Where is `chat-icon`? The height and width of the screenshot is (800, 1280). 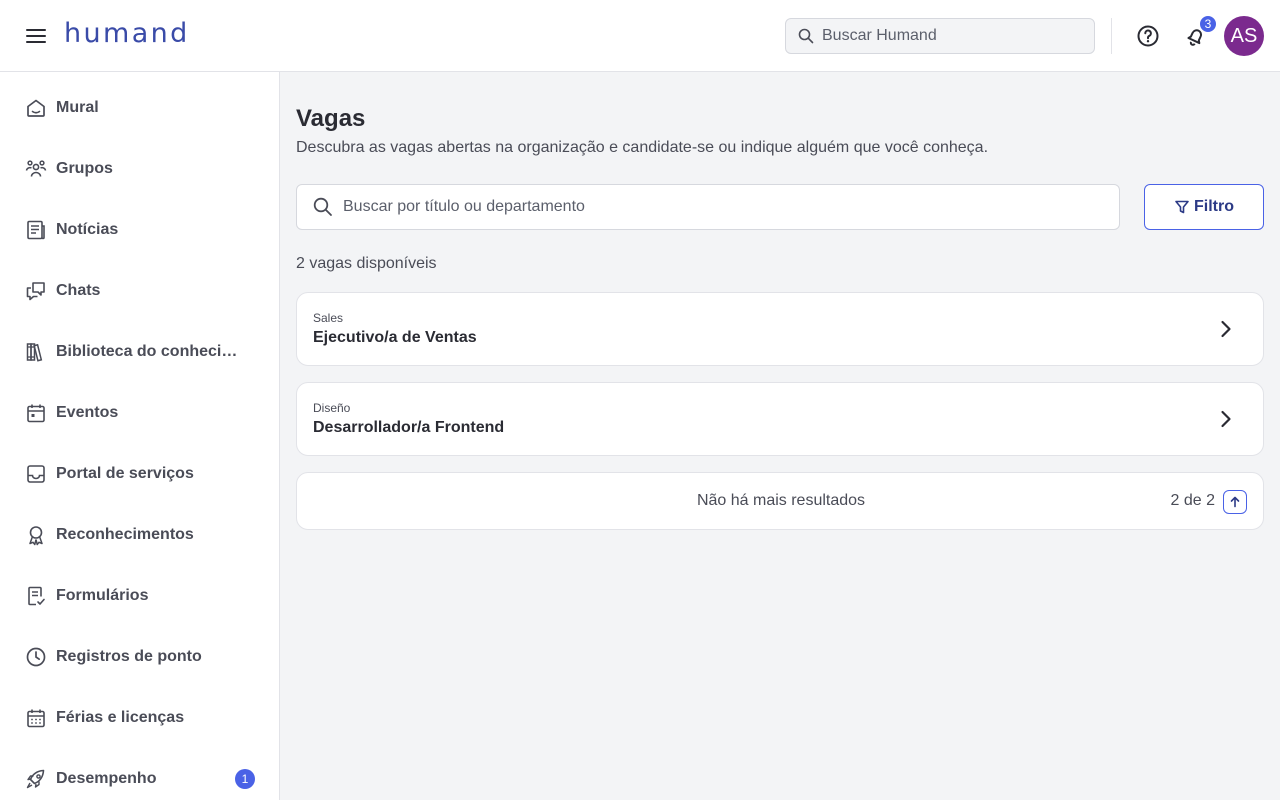 chat-icon is located at coordinates (36, 291).